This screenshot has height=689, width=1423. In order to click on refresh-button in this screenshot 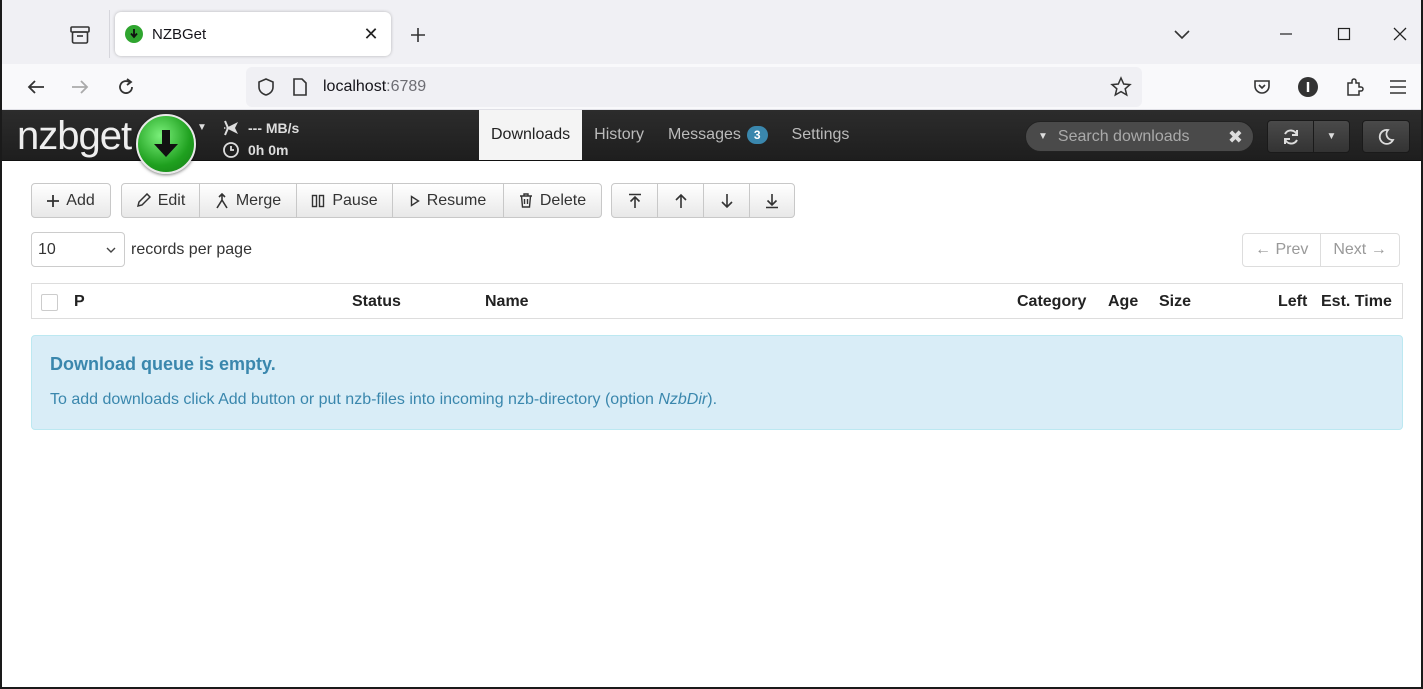, I will do `click(1290, 136)`.